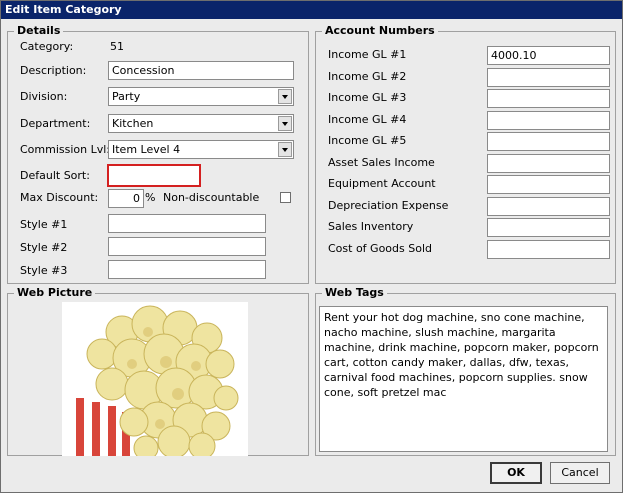 The image size is (623, 493). What do you see at coordinates (367, 97) in the screenshot?
I see `account-row-label: Income GL #3` at bounding box center [367, 97].